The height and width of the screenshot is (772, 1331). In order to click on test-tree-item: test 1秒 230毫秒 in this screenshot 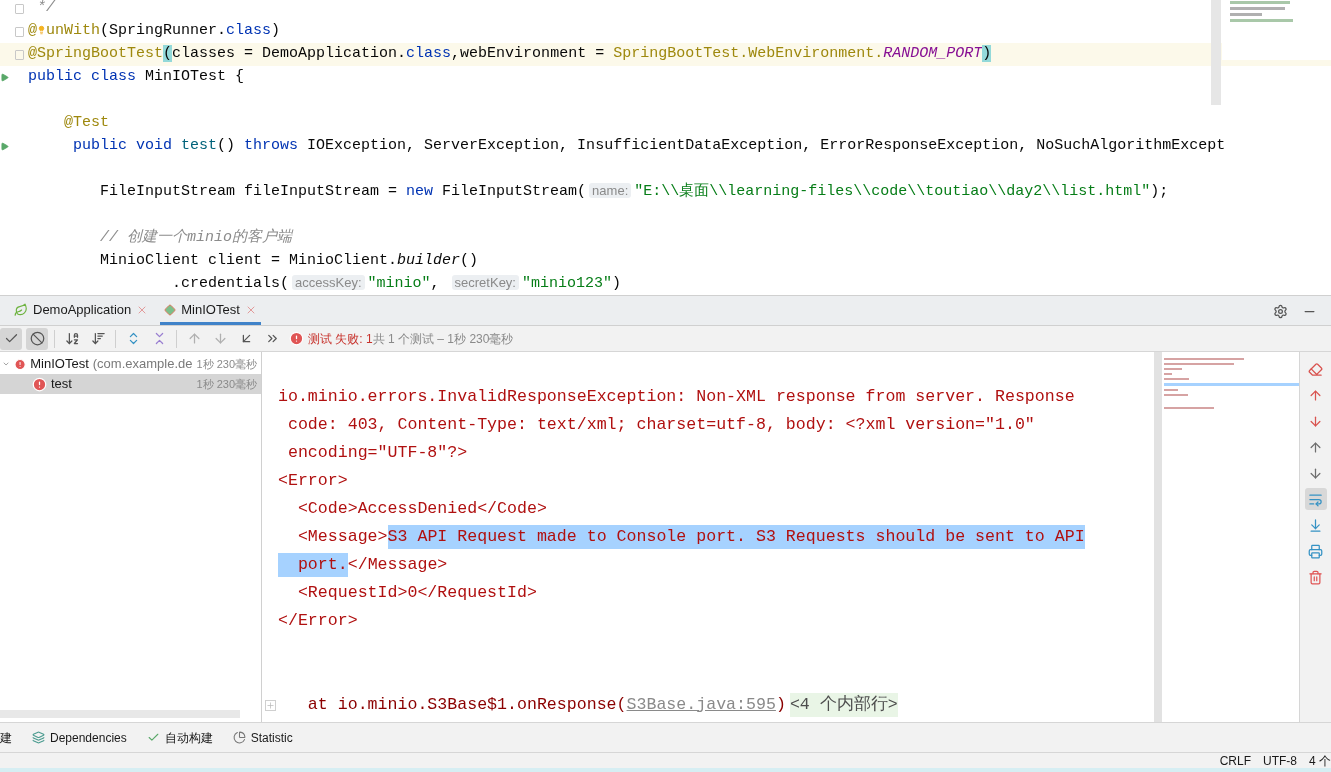, I will do `click(130, 384)`.